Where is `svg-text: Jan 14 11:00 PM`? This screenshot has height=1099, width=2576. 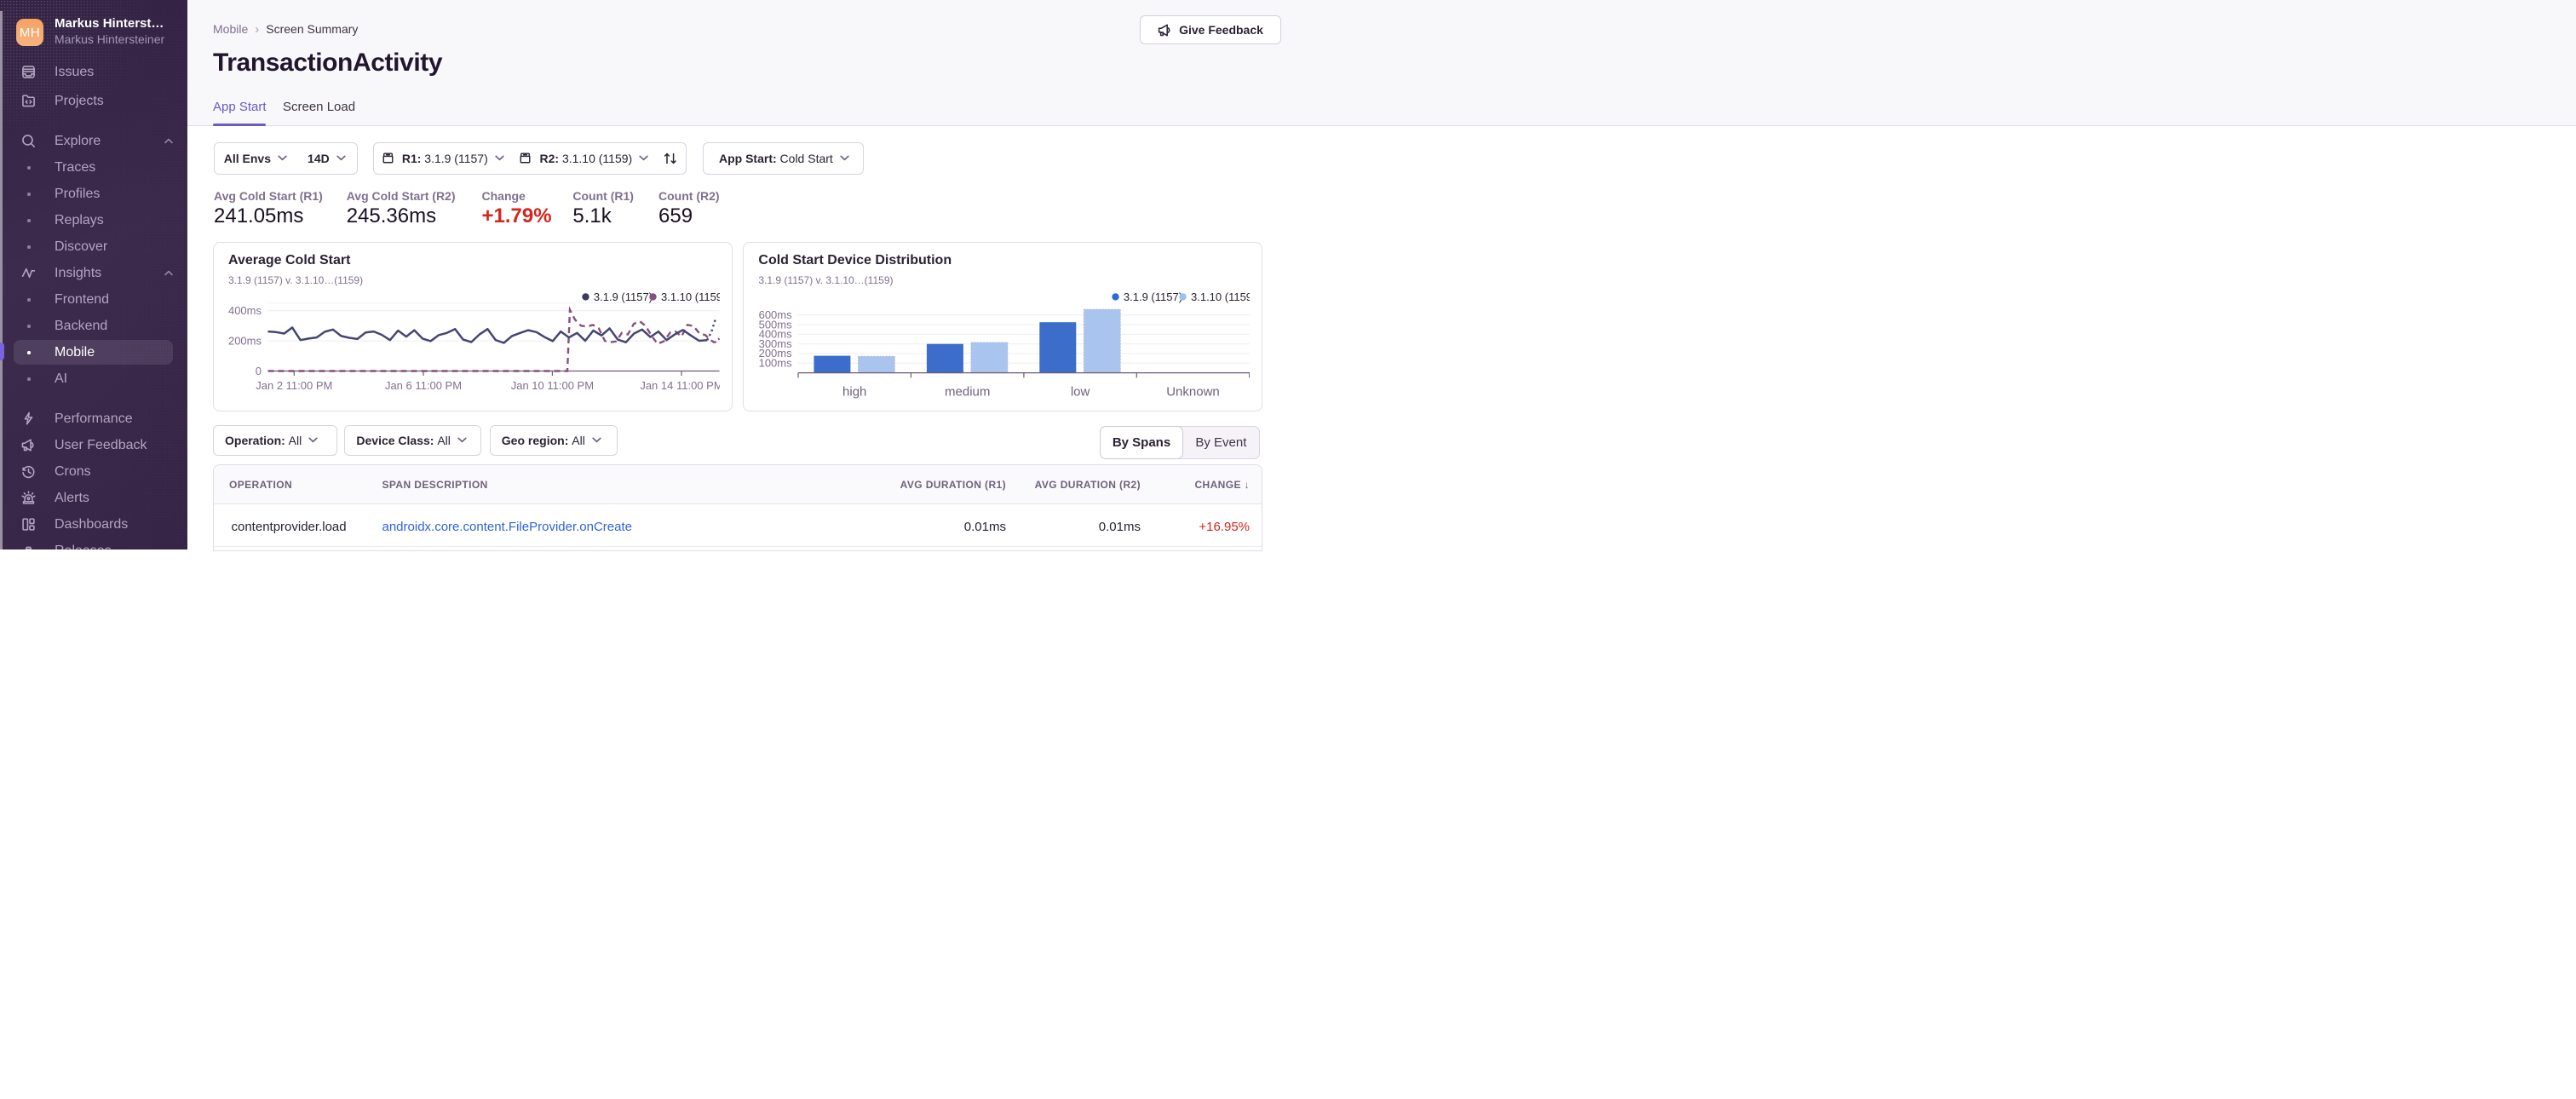
svg-text: Jan 14 11:00 PM is located at coordinates (680, 385).